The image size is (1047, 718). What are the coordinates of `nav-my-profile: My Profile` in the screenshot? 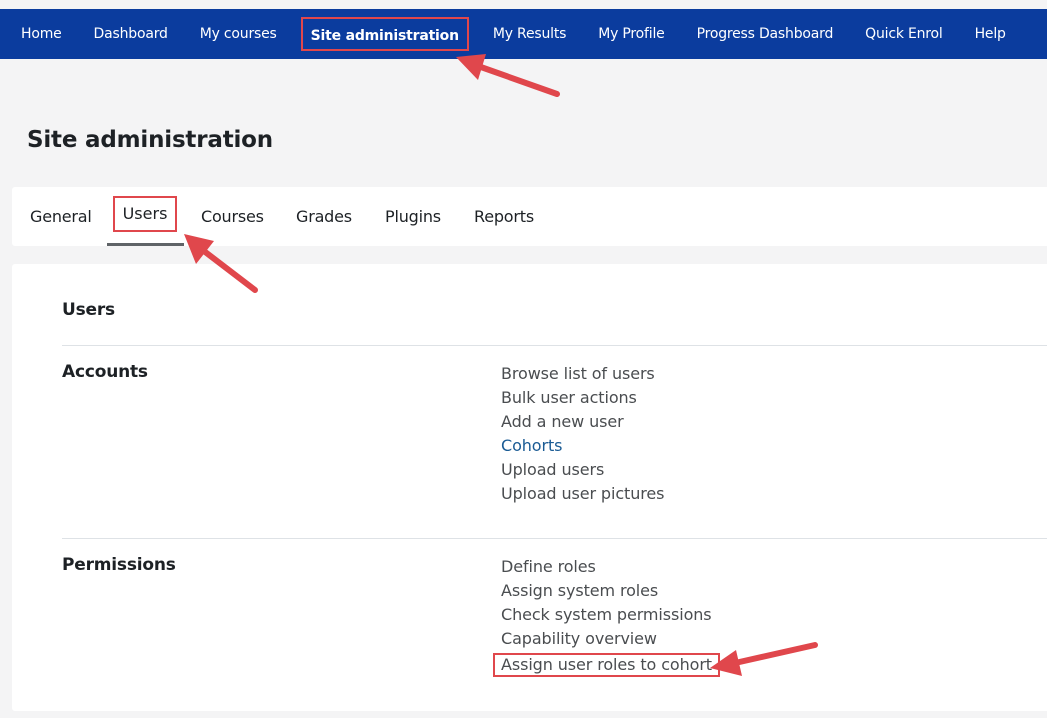 It's located at (631, 34).